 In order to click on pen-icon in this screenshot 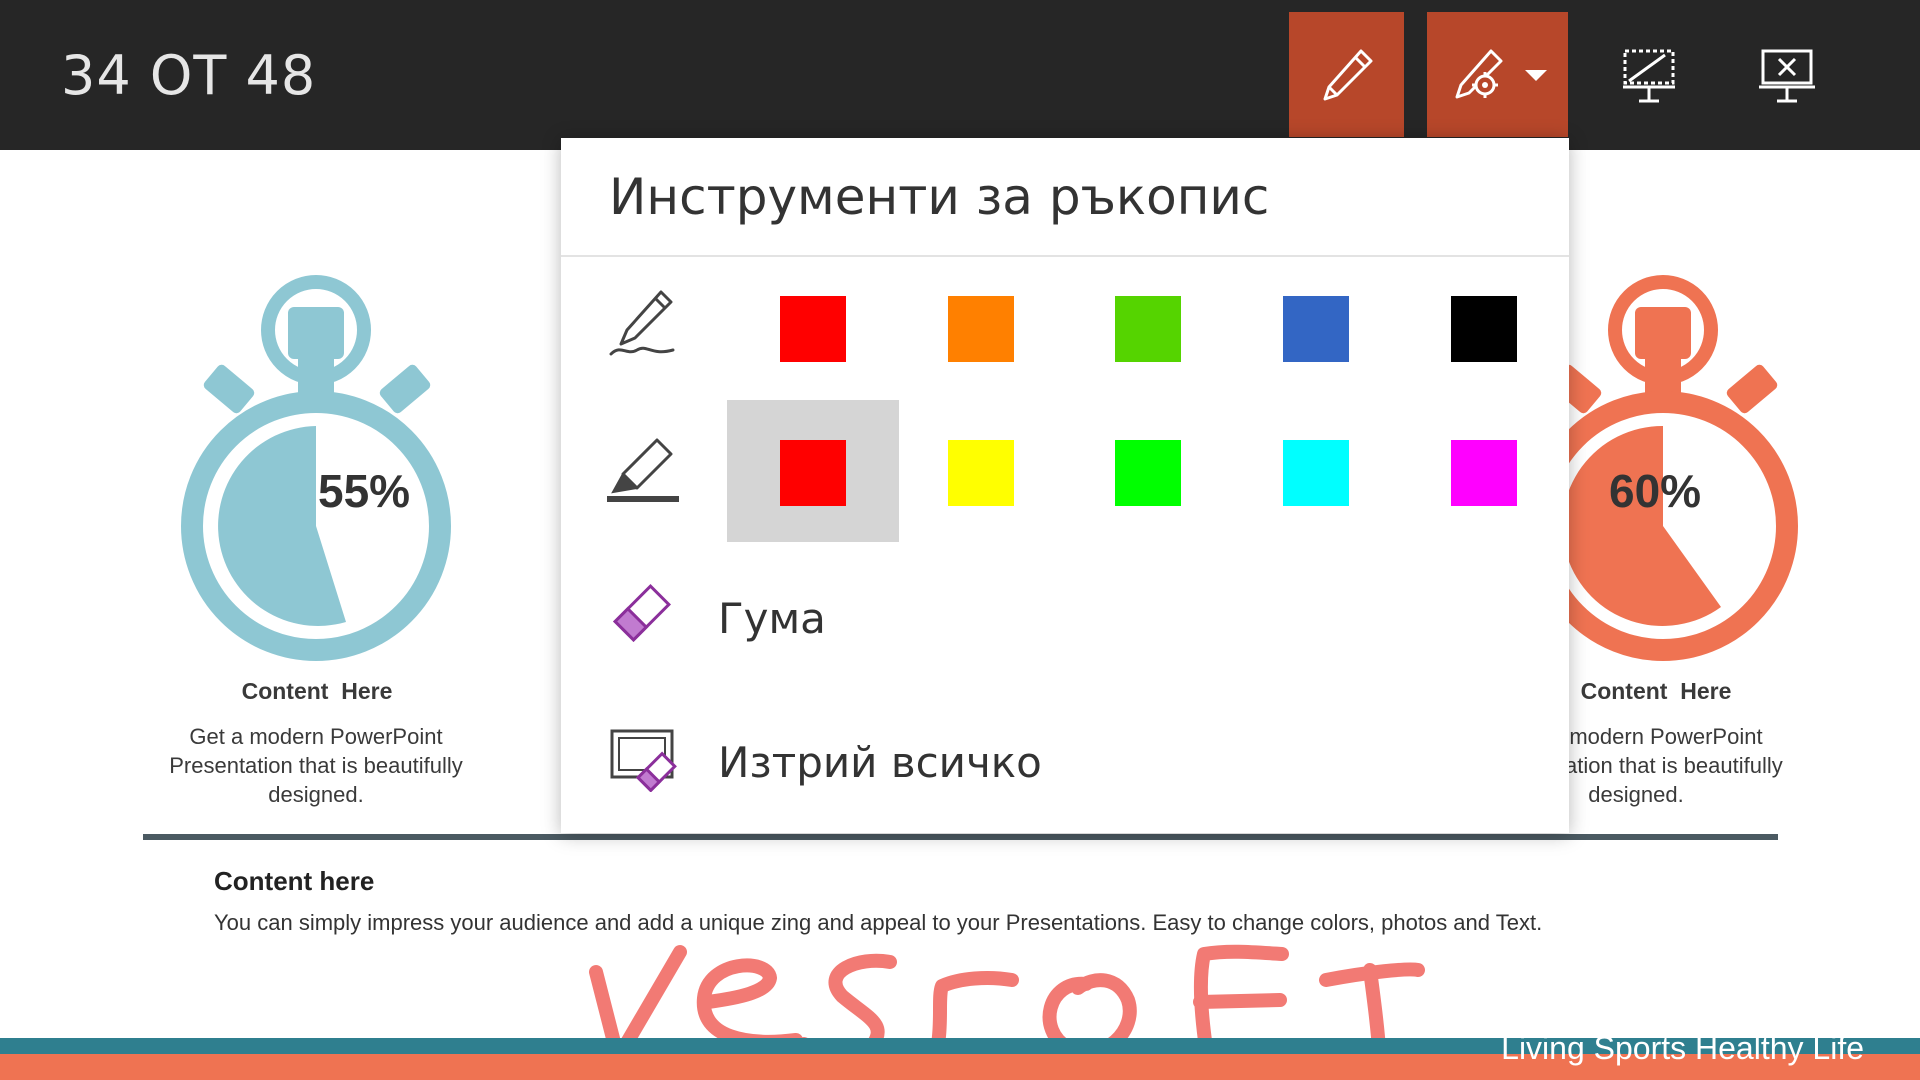, I will do `click(1347, 74)`.